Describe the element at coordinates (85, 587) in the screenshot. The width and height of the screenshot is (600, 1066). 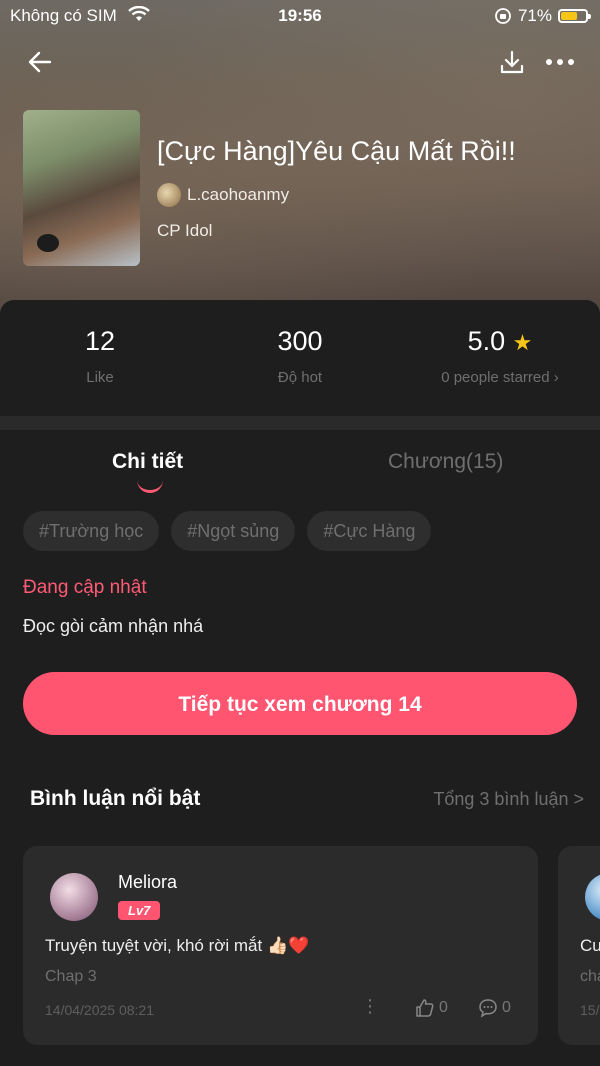
I see `update-status: Đang cập nhật` at that location.